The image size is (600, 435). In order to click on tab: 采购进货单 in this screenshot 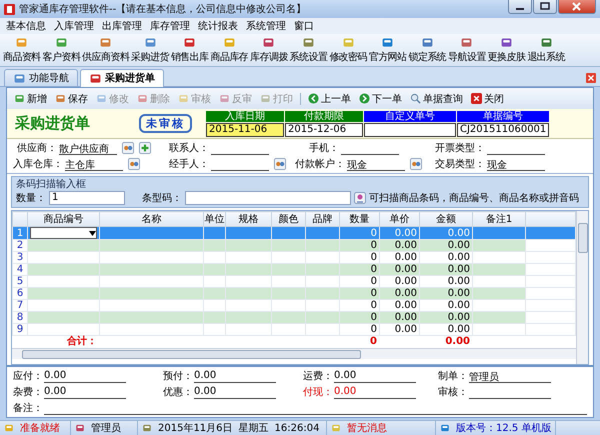, I will do `click(122, 78)`.